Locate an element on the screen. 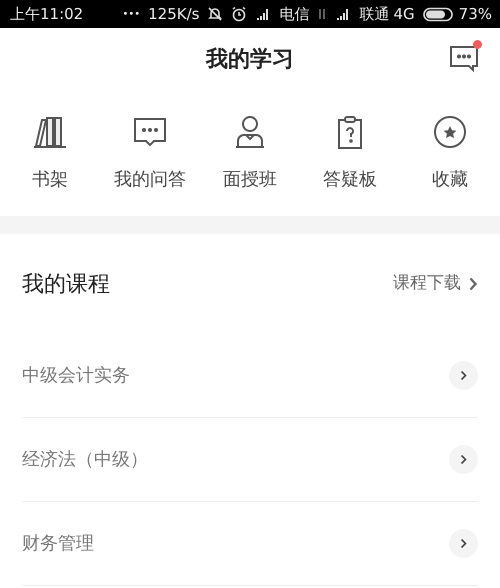 Image resolution: width=500 pixels, height=588 pixels. bell-off-icon is located at coordinates (215, 14).